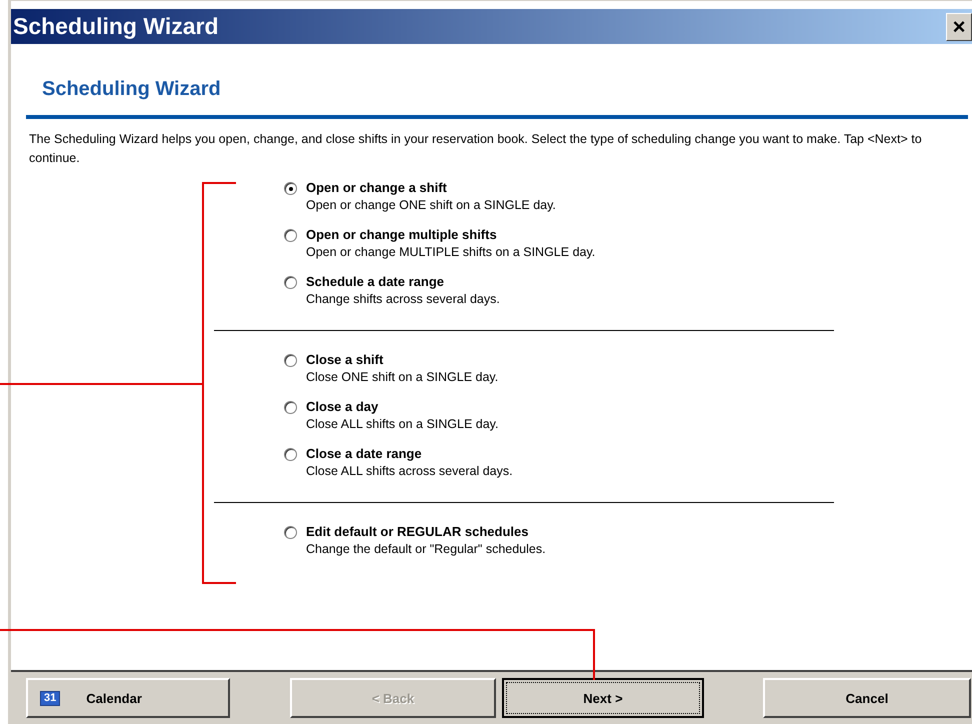 Image resolution: width=972 pixels, height=724 pixels. Describe the element at coordinates (426, 531) in the screenshot. I see `option-title: Edit default or REGULAR schedules` at that location.